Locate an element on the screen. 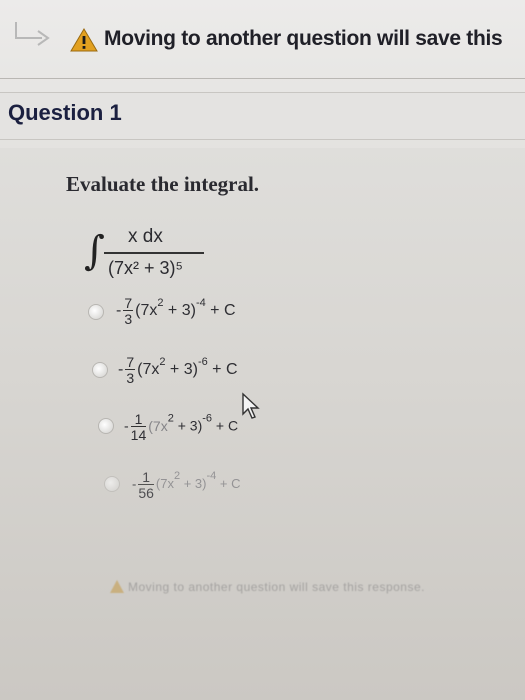 This screenshot has width=525, height=700. option-b-exp-outer: -6 is located at coordinates (202, 362).